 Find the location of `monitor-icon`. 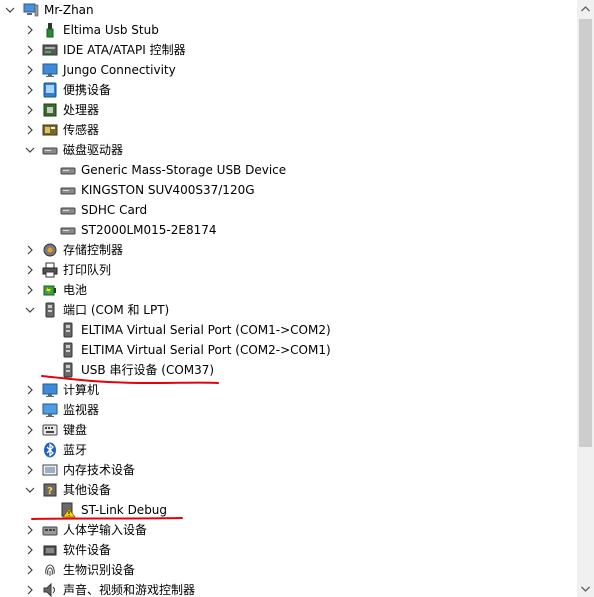

monitor-icon is located at coordinates (50, 410).